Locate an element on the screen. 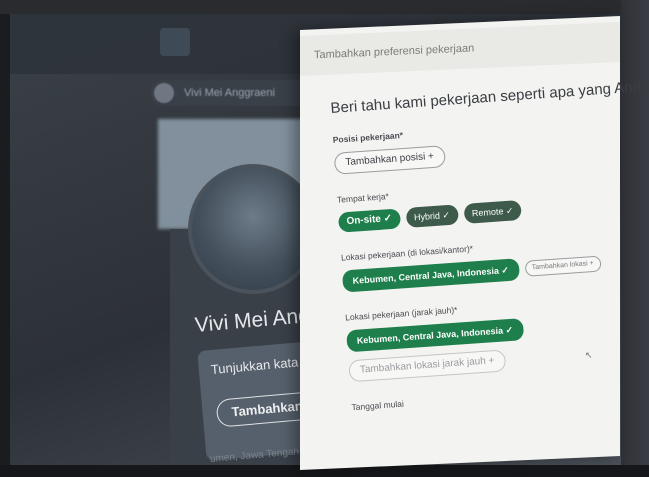  workplace-remote-chip: Remote ✓ is located at coordinates (493, 211).